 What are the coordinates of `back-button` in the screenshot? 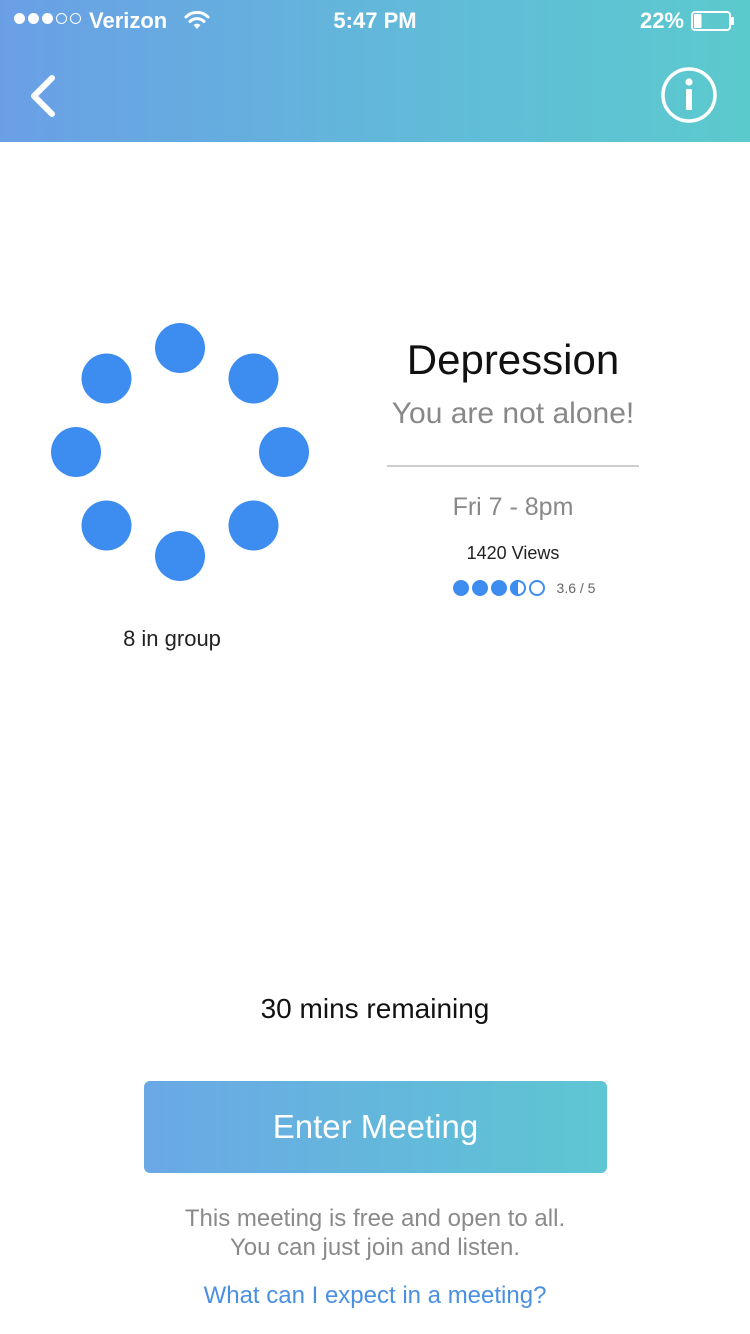 It's located at (44, 96).